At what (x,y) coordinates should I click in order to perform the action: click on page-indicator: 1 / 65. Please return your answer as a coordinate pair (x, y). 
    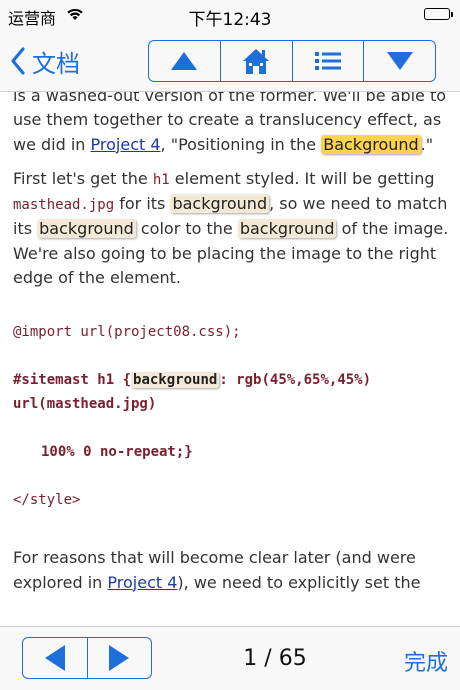
    Looking at the image, I should click on (275, 658).